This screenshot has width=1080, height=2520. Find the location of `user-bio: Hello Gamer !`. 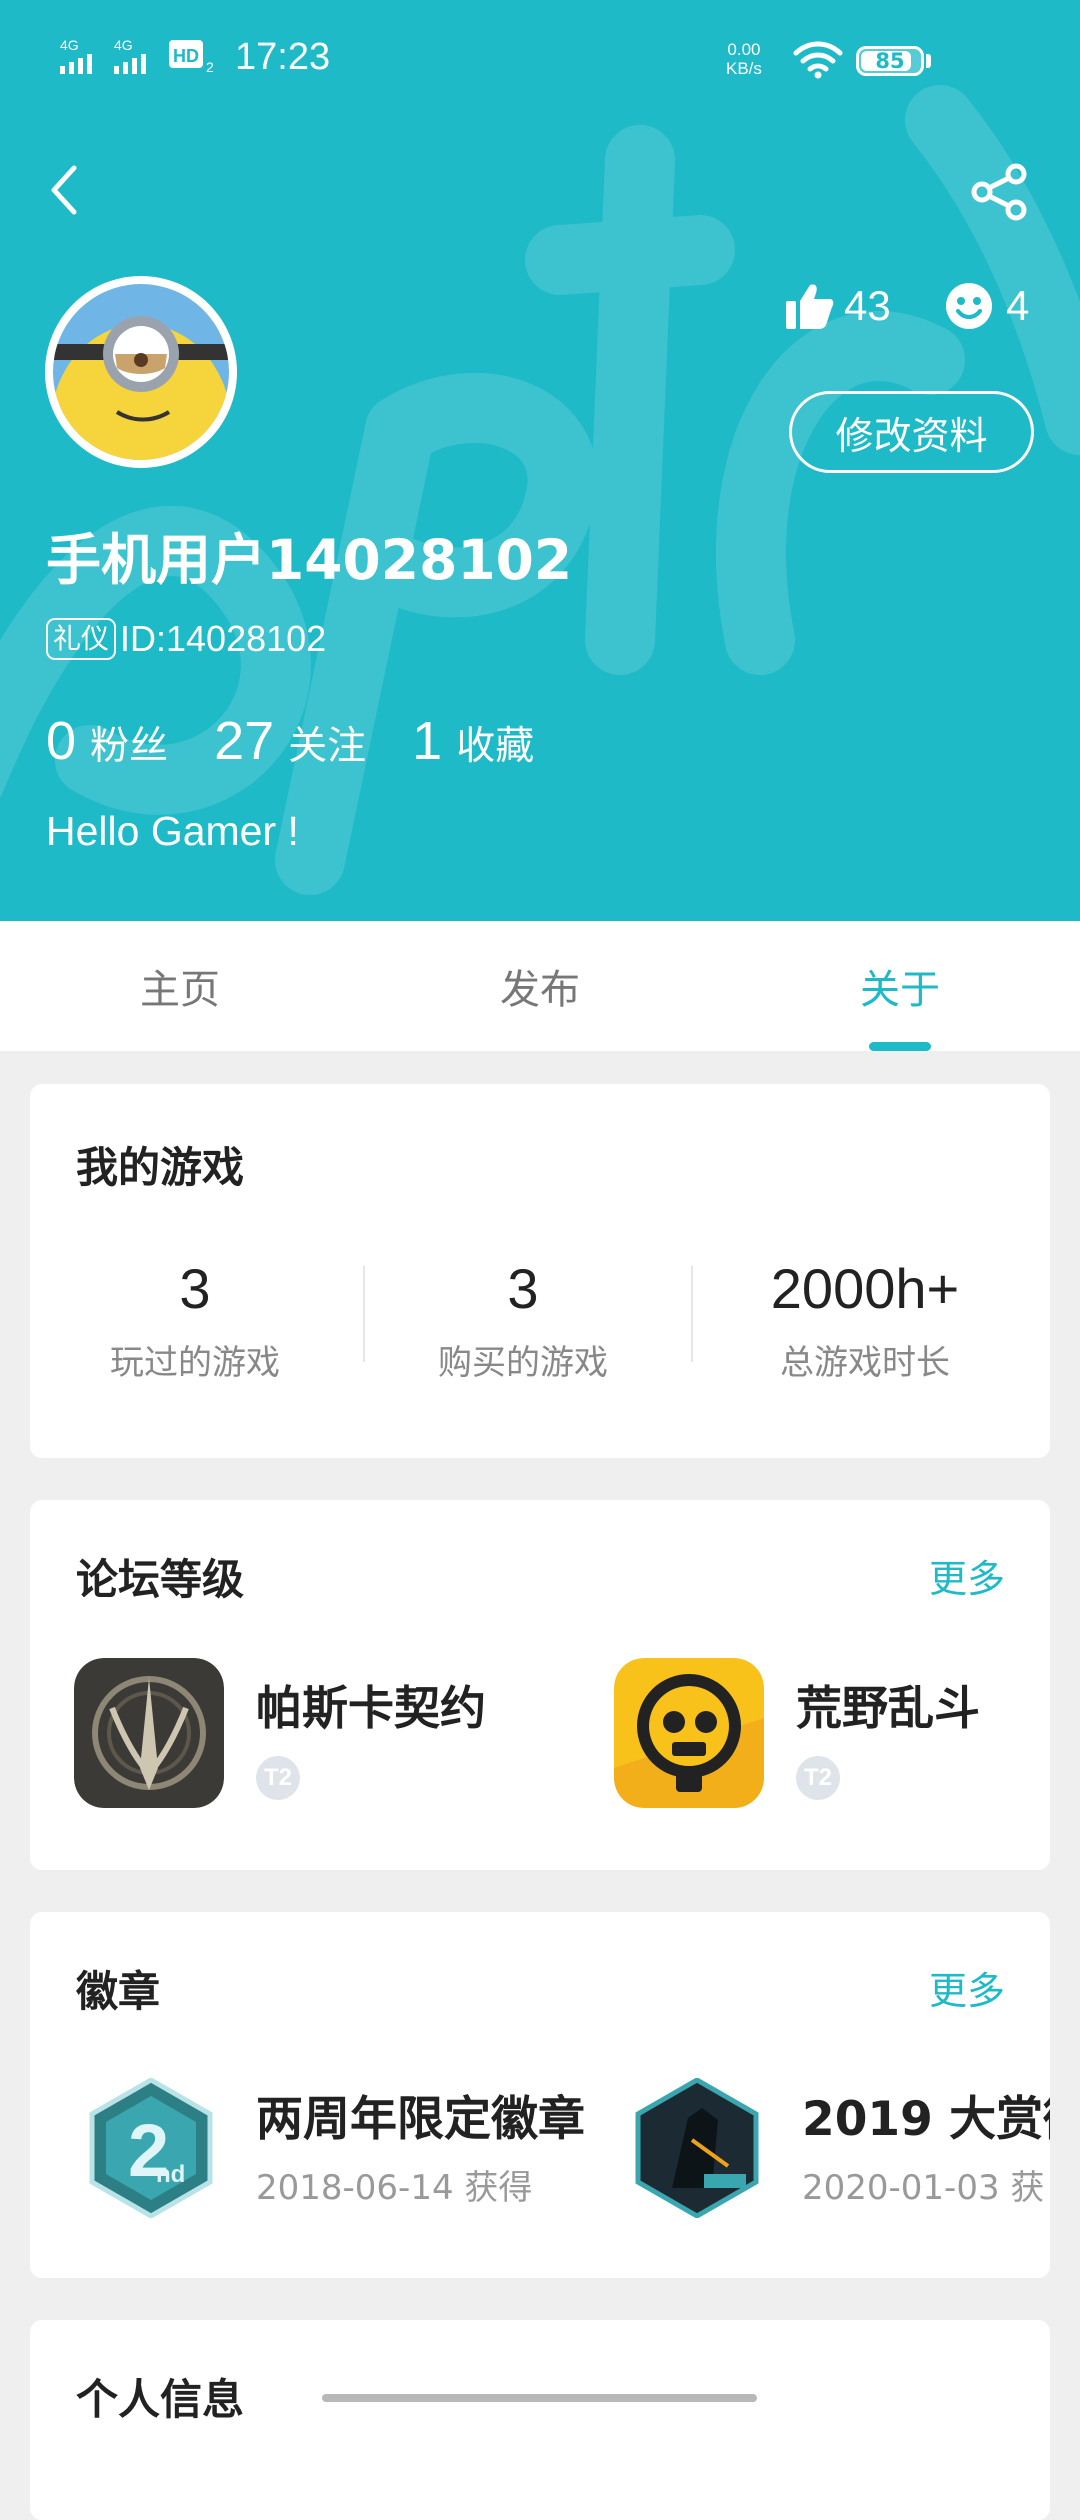

user-bio: Hello Gamer ! is located at coordinates (172, 831).